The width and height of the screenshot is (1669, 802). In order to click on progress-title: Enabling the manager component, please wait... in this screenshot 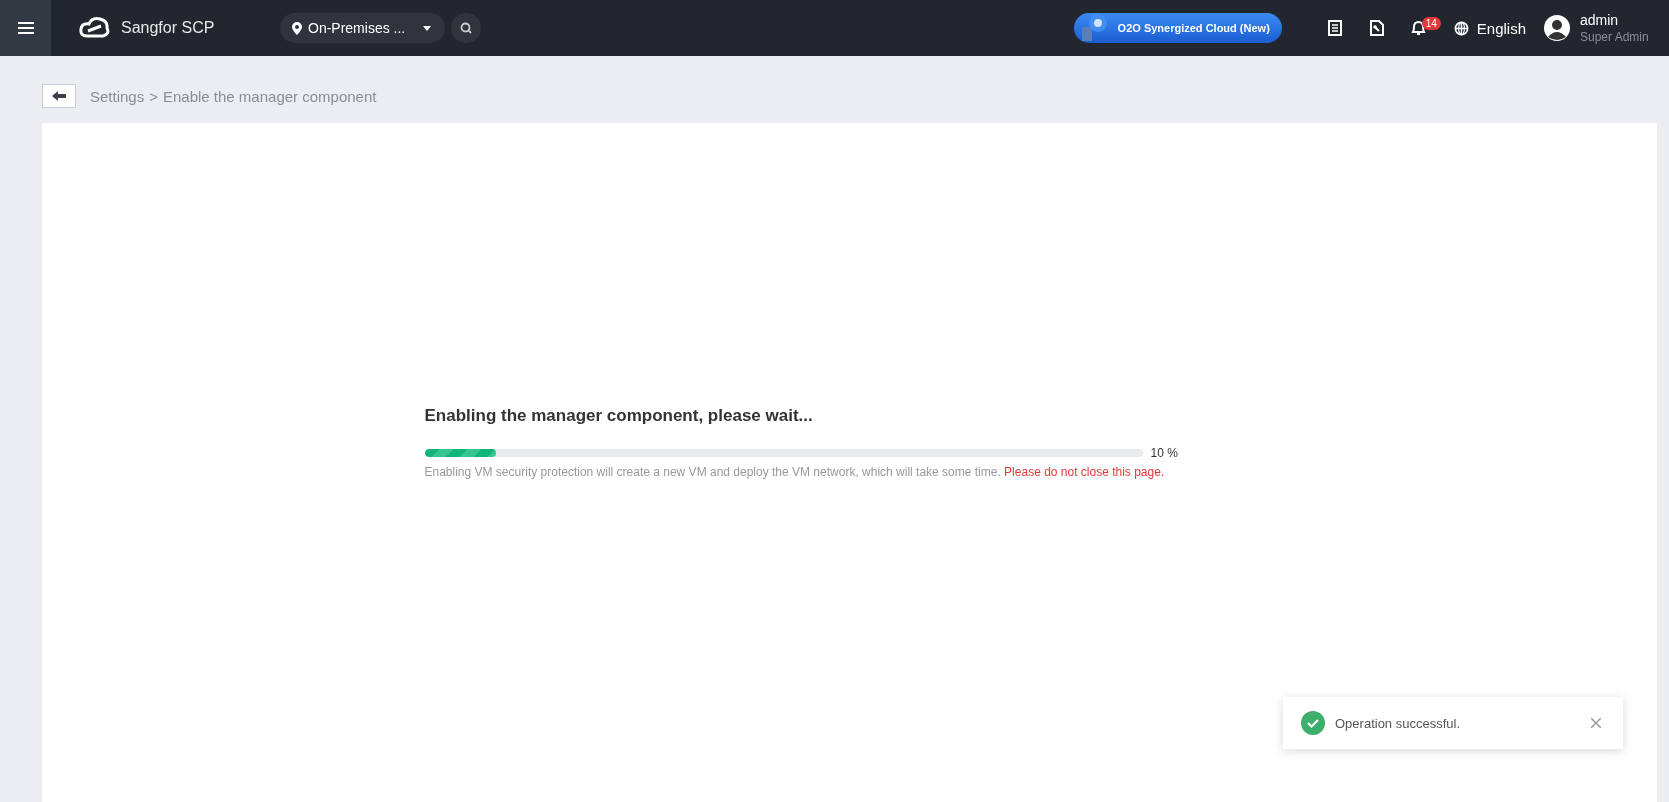, I will do `click(619, 416)`.